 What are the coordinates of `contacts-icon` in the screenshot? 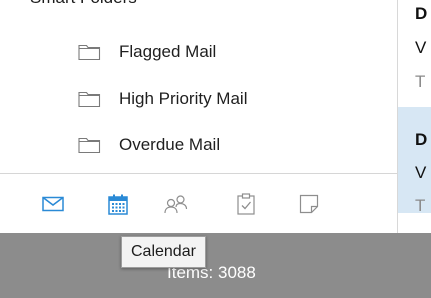 It's located at (176, 204).